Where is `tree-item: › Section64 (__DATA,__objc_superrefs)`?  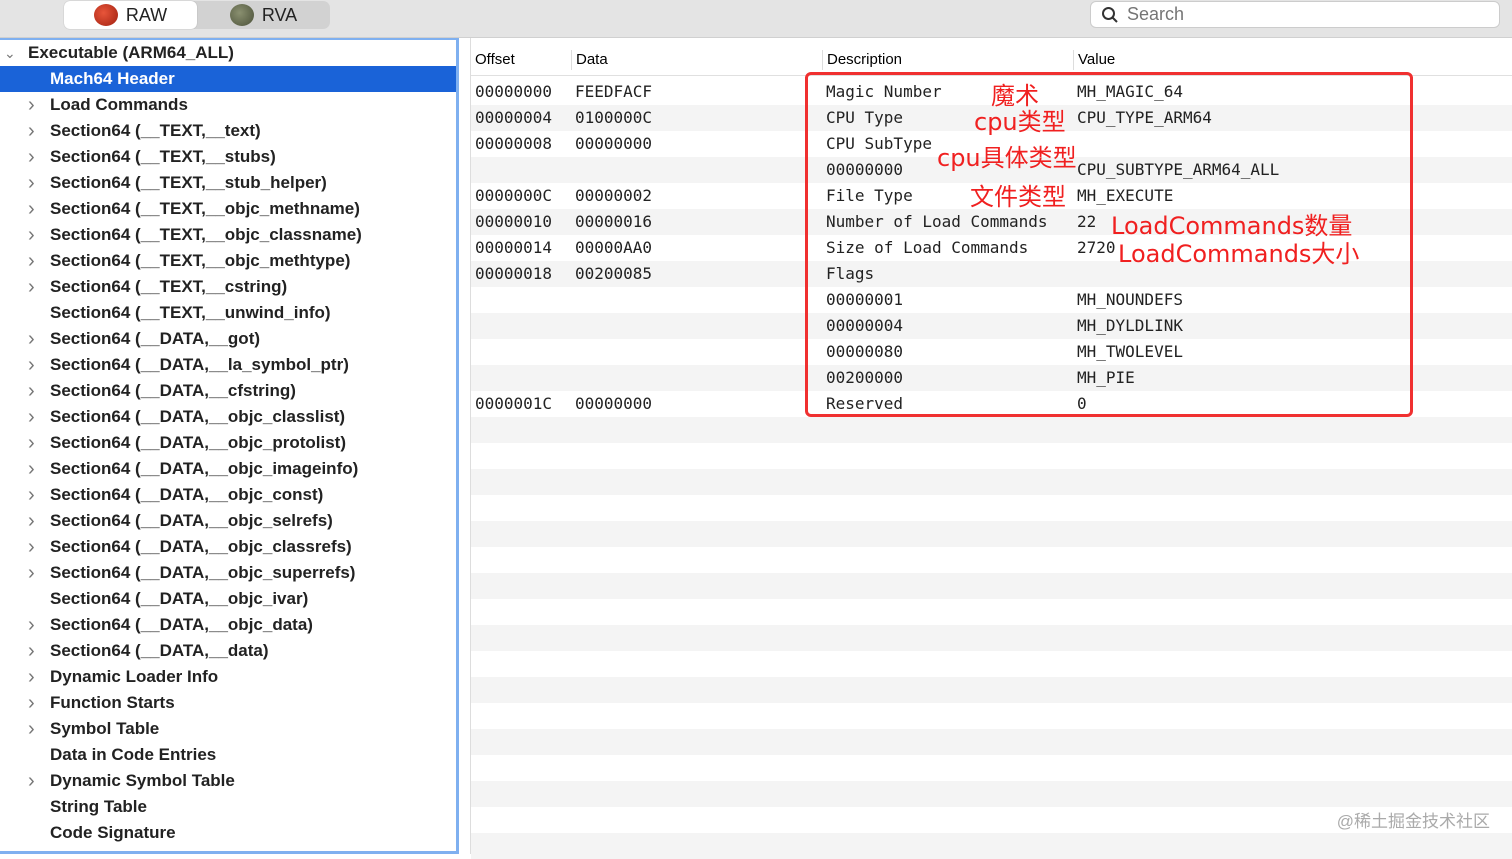
tree-item: › Section64 (__DATA,__objc_superrefs) is located at coordinates (228, 573).